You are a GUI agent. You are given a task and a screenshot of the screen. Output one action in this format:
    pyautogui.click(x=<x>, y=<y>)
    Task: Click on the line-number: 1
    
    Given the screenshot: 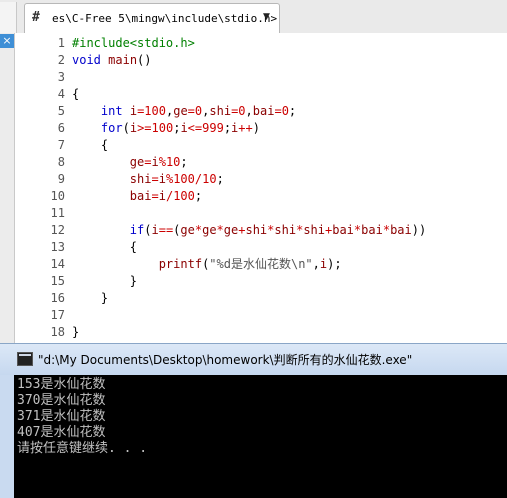 What is the action you would take?
    pyautogui.click(x=61, y=43)
    